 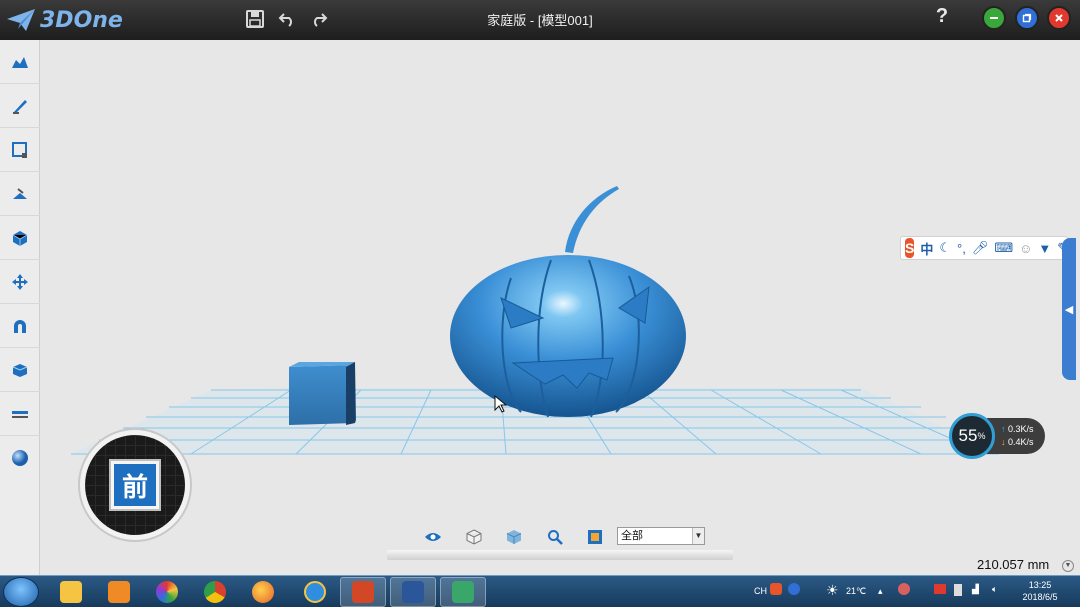 I want to click on ime-toolbar: S 中 ☾ °, 🎤︎ ⌨ ☺ ▼ ✎, so click(x=984, y=248).